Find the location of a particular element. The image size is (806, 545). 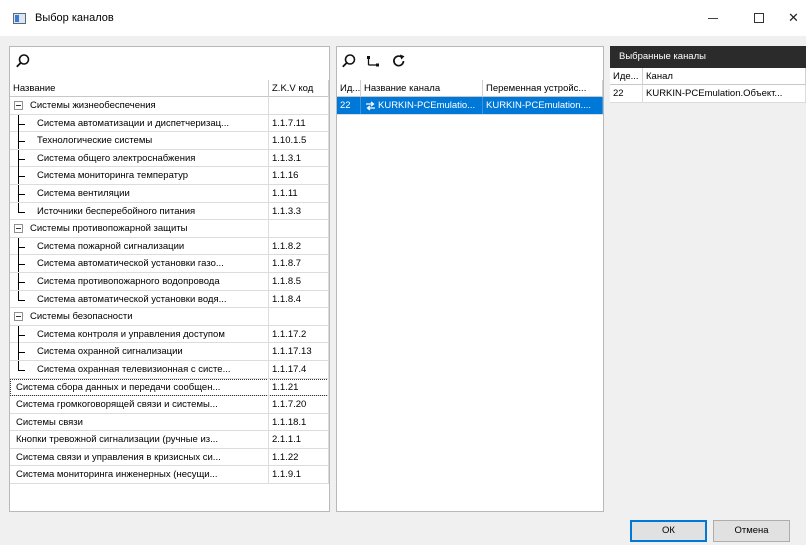

tree-item-label: Система пожарной сигнализации is located at coordinates (111, 246).